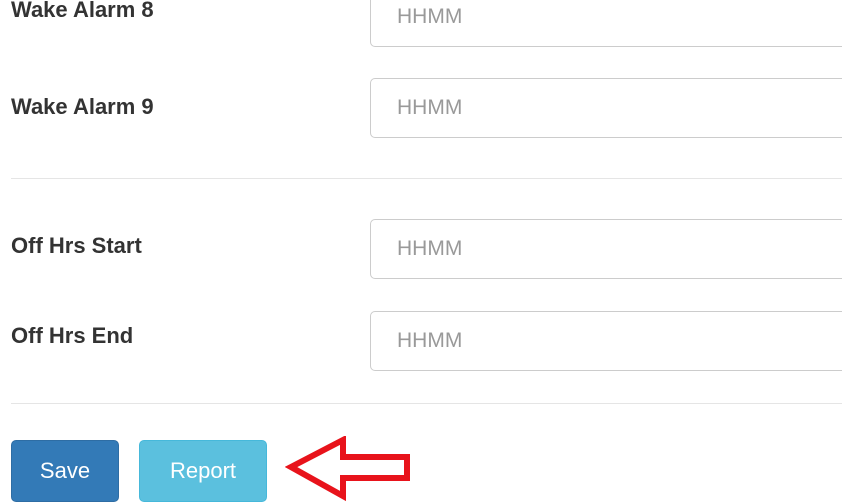 This screenshot has height=502, width=842. I want to click on left-arrow-outline-icon, so click(347, 469).